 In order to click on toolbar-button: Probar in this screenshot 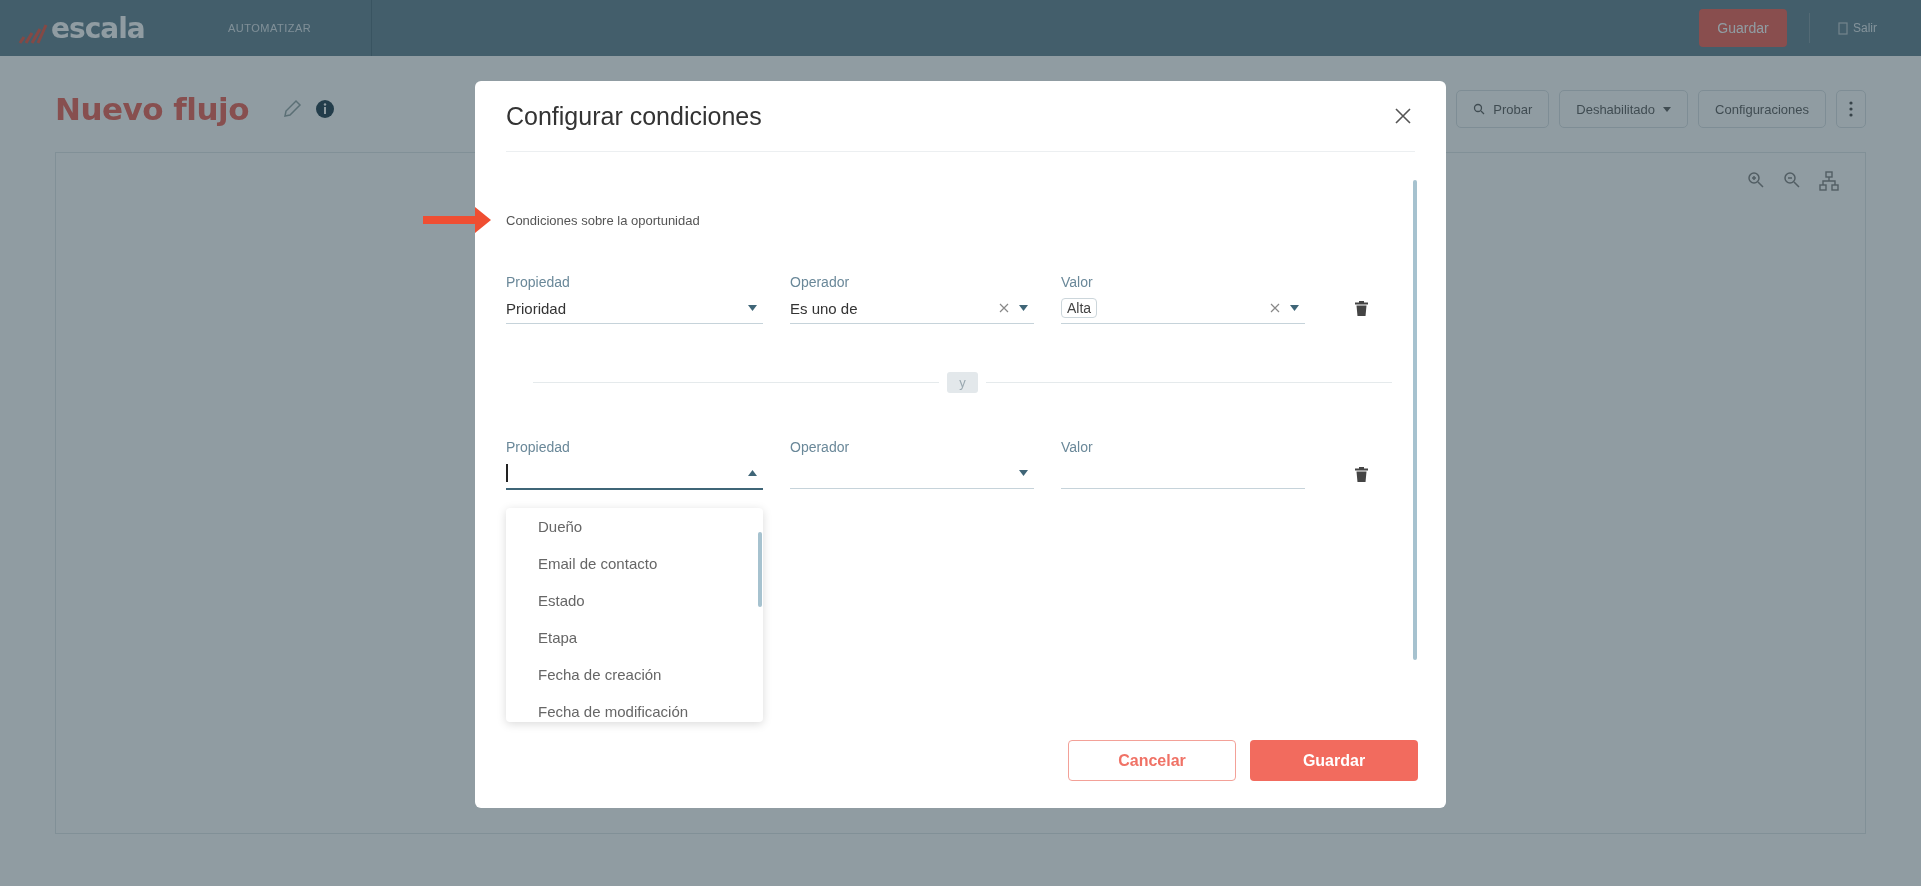, I will do `click(1503, 109)`.